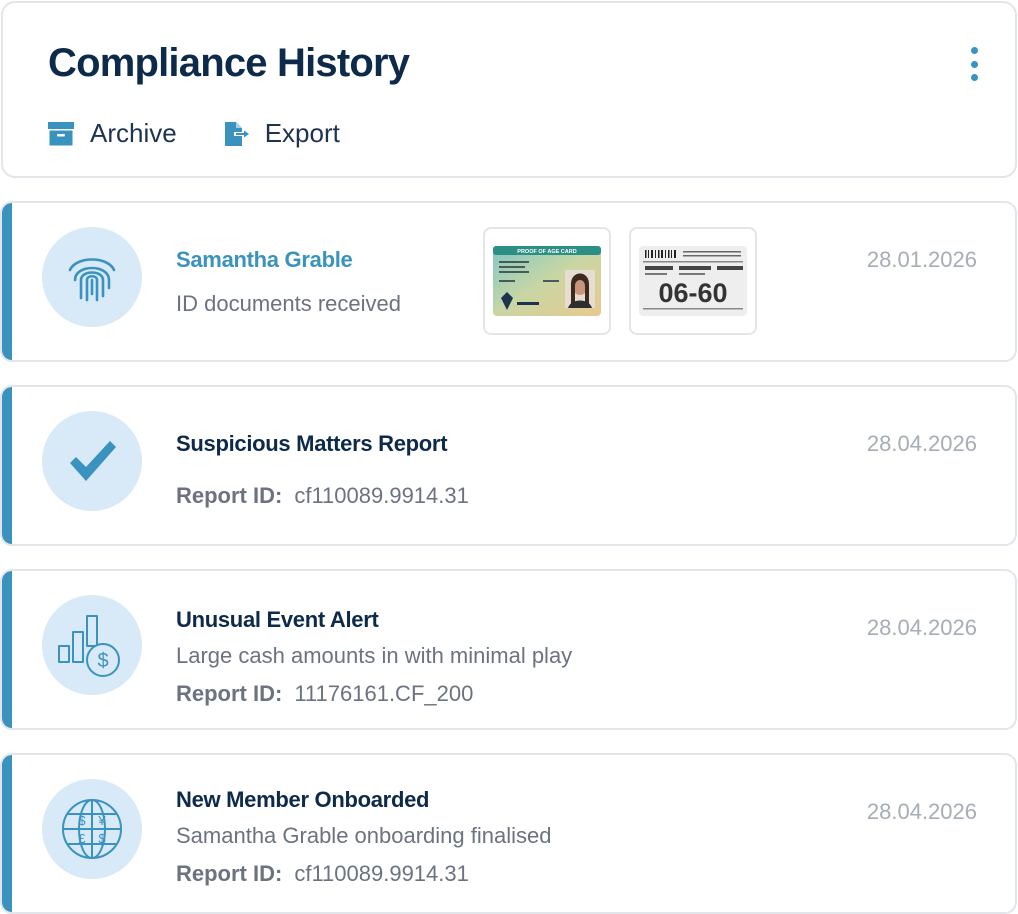 The height and width of the screenshot is (914, 1018). What do you see at coordinates (303, 799) in the screenshot?
I see `item-title: New Member Onboarded` at bounding box center [303, 799].